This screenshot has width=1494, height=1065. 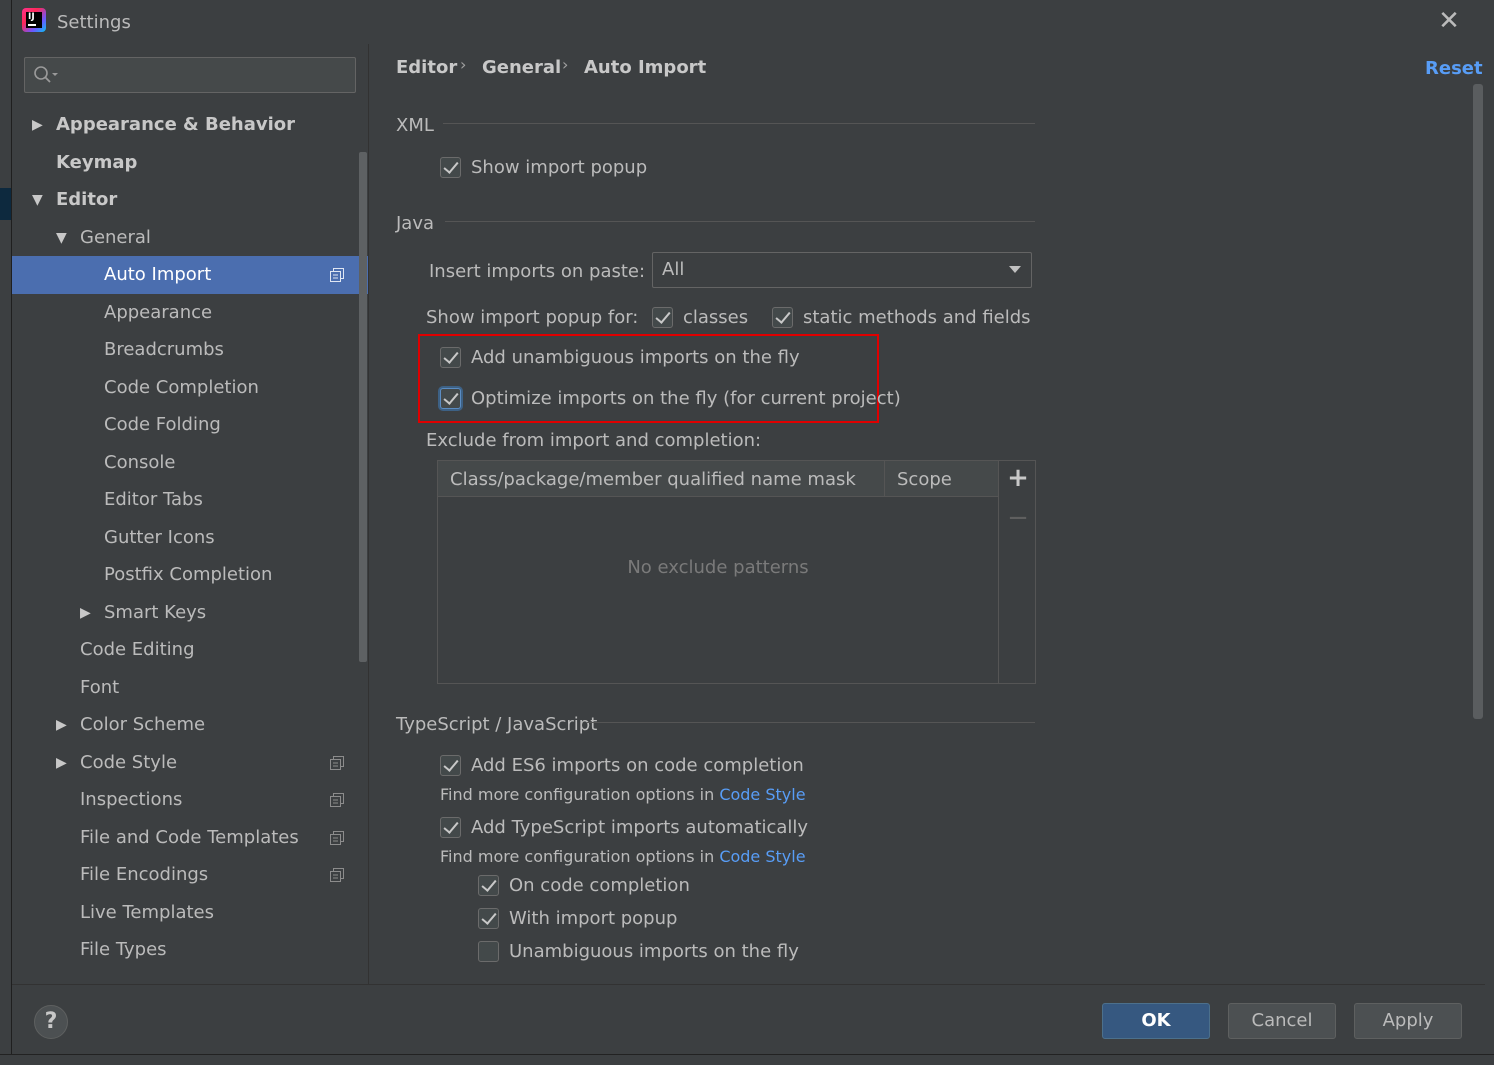 I want to click on sidebar-item-label: Postfix Completion, so click(x=188, y=574).